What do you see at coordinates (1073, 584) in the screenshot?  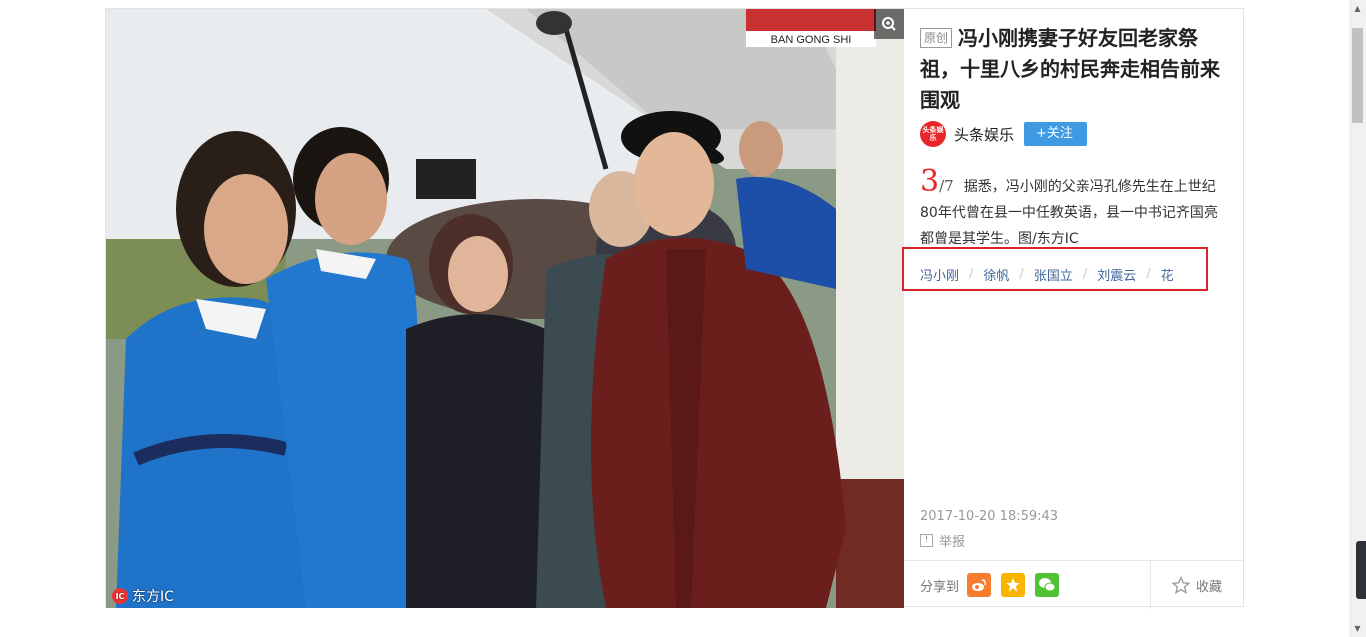 I see `share-bar: 分享到 收藏` at bounding box center [1073, 584].